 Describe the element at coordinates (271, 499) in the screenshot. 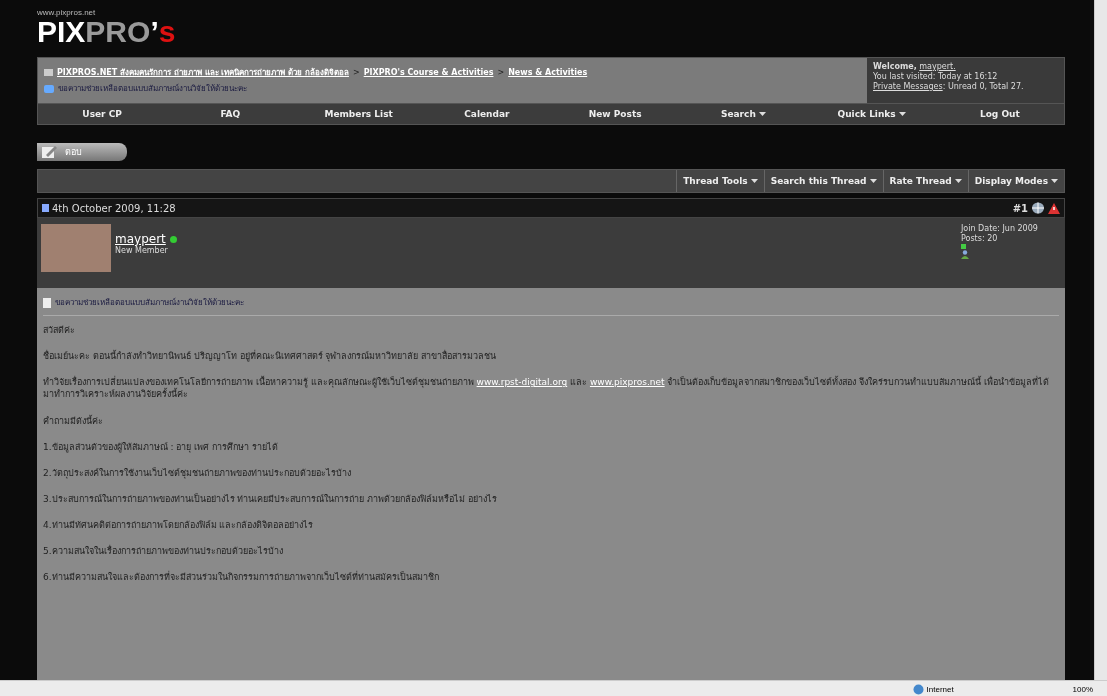

I see `post-paragraph: 3.ประสบการณ์ในการถ่ายภาพของท่านเป็นอย่างไร ท่านเคยมีประสบการณ์ในการถ่าย ภาพด้วยกล้องฟิล์มหรือไม่ อย่างไร` at that location.